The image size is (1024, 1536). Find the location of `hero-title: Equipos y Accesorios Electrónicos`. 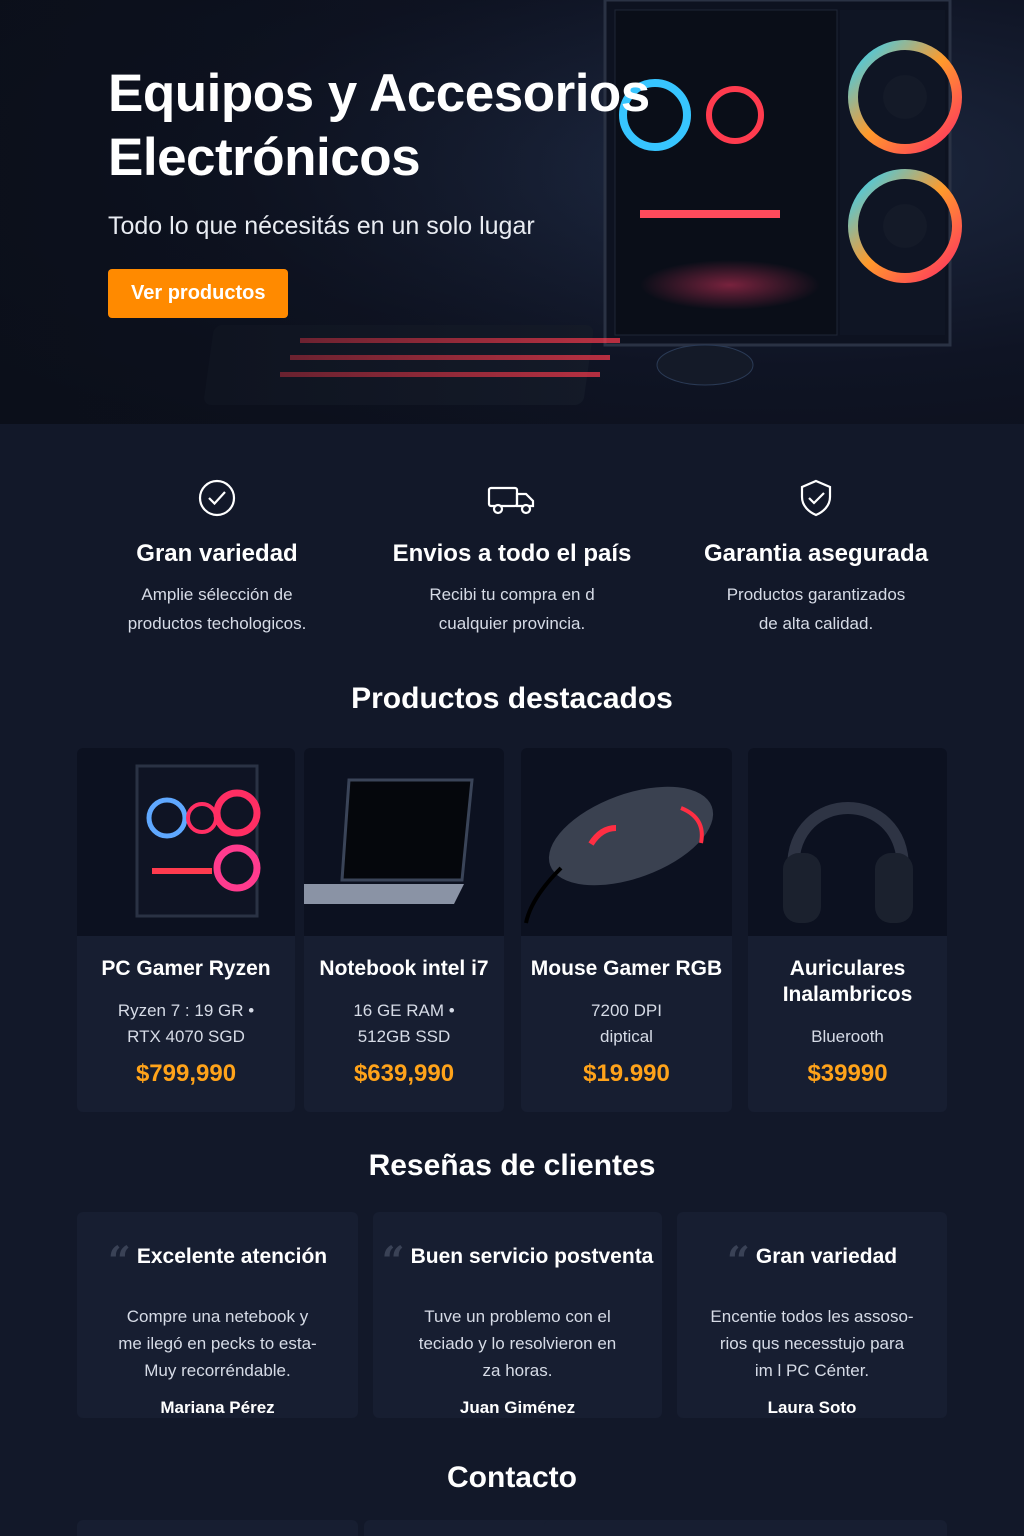

hero-title: Equipos y Accesorios Electrónicos is located at coordinates (379, 125).